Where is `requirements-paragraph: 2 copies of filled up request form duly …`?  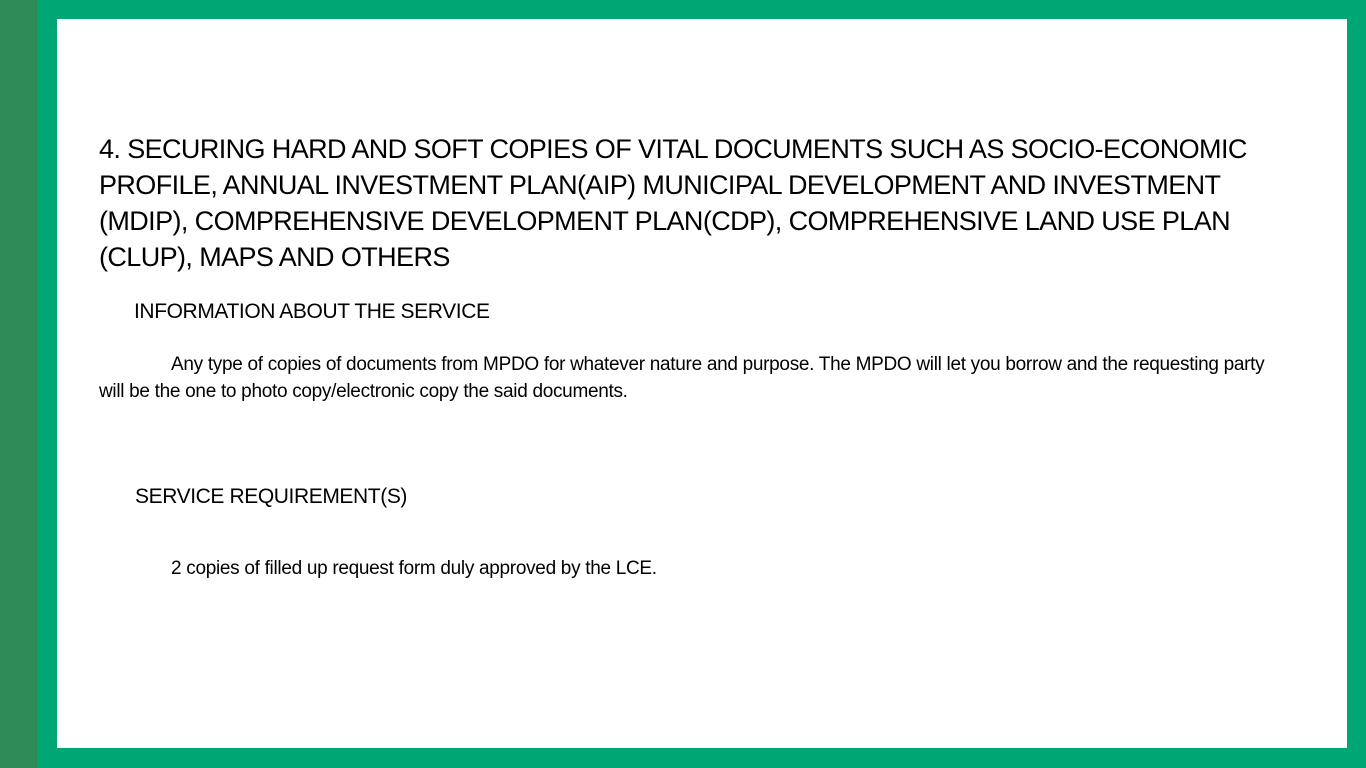 requirements-paragraph: 2 copies of filled up request form duly … is located at coordinates (414, 568).